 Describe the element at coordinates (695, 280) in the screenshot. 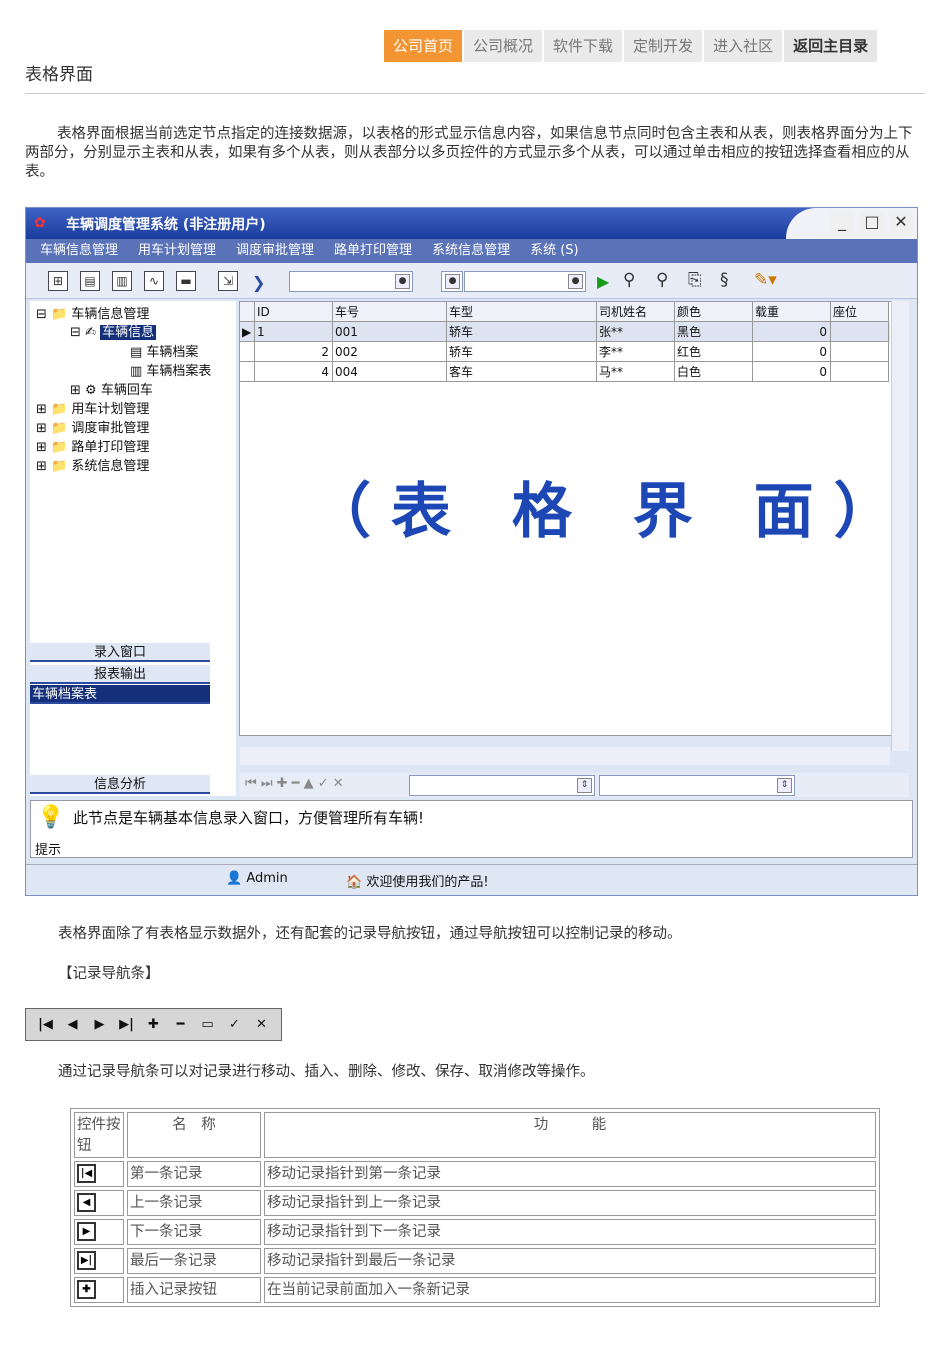

I see `preview-icon: ⎘` at that location.